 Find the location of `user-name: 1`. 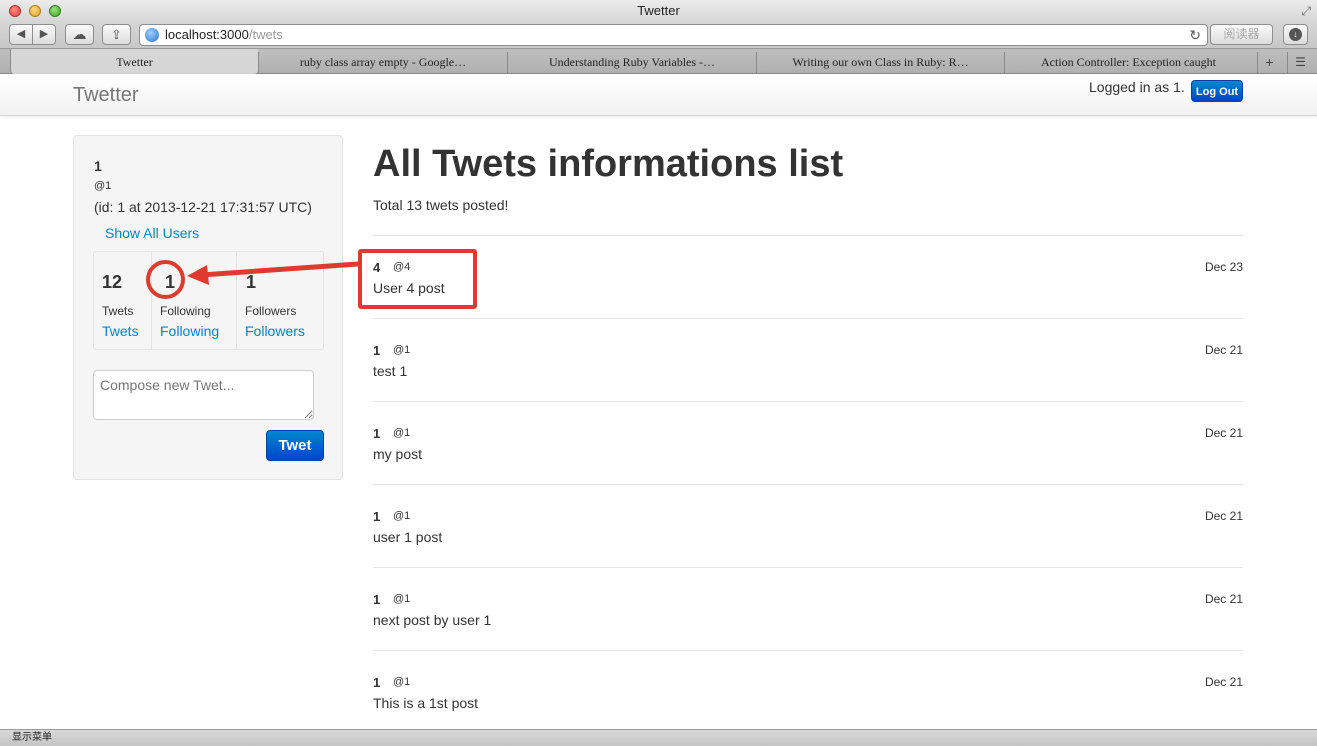

user-name: 1 is located at coordinates (98, 166).